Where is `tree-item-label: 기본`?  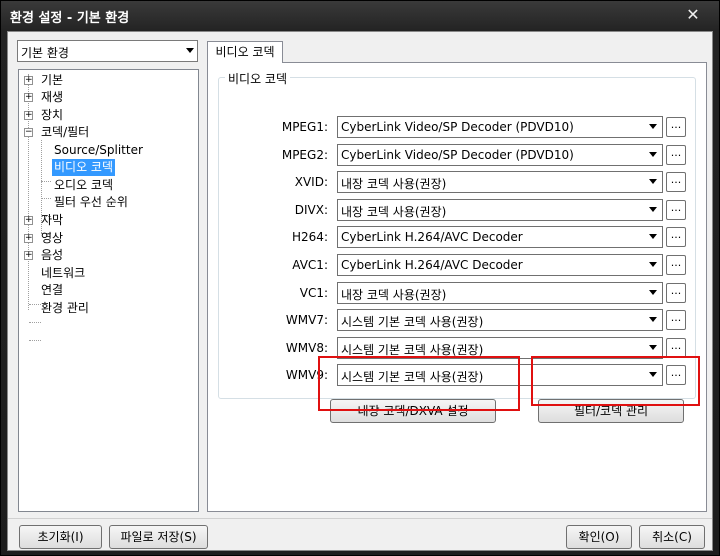
tree-item-label: 기본 is located at coordinates (52, 80).